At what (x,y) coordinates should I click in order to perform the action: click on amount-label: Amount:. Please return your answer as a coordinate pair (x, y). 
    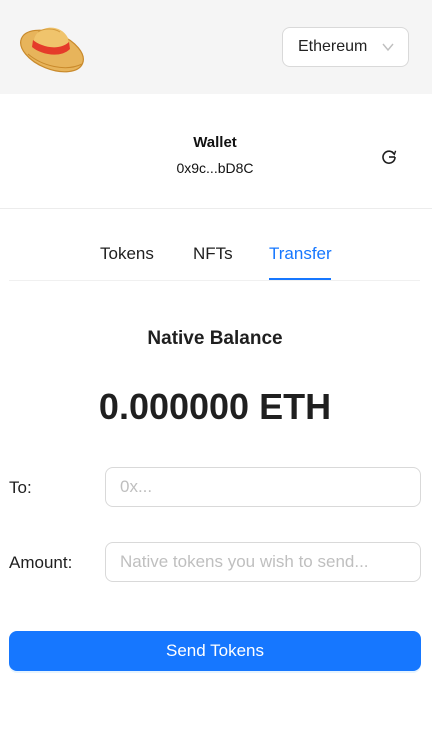
    Looking at the image, I should click on (41, 562).